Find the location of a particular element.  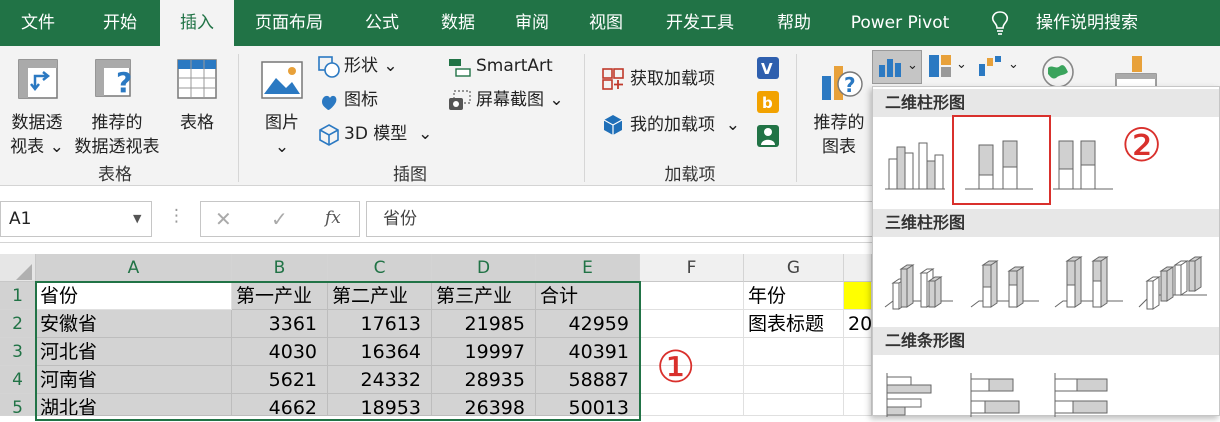

tell-me-search: 操作说明搜索 is located at coordinates (1087, 23).